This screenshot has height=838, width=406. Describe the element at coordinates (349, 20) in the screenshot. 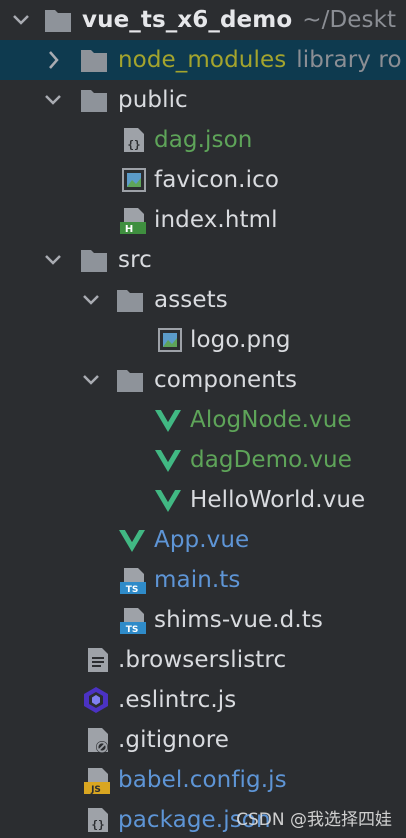

I see `project-path-hint: ~/Deskt` at that location.